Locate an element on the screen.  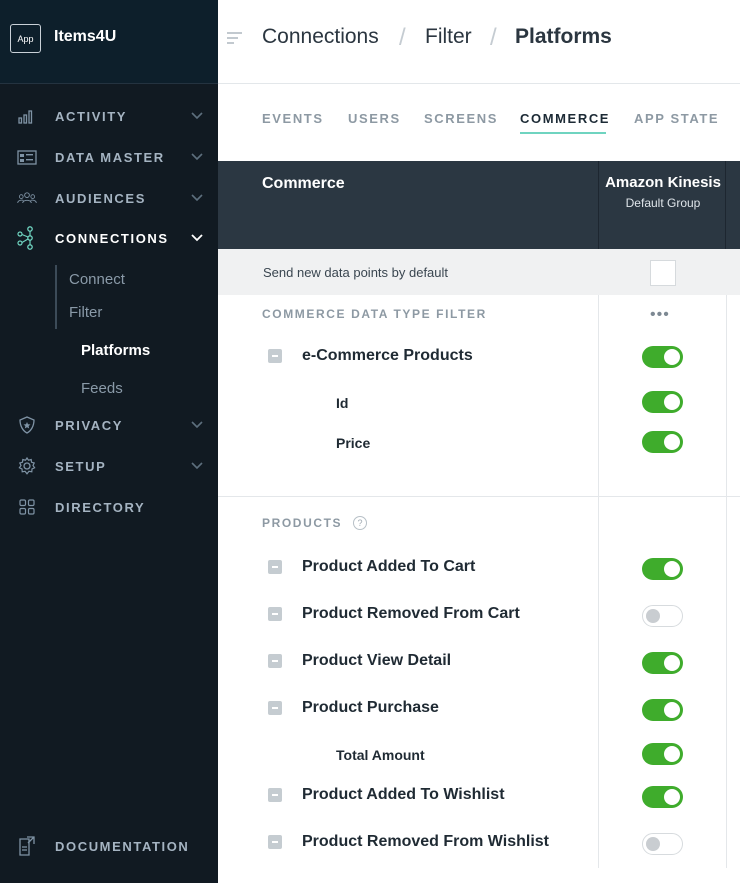
column-header-amazon-kinesis: Amazon Kinesis Default Group is located at coordinates (662, 205).